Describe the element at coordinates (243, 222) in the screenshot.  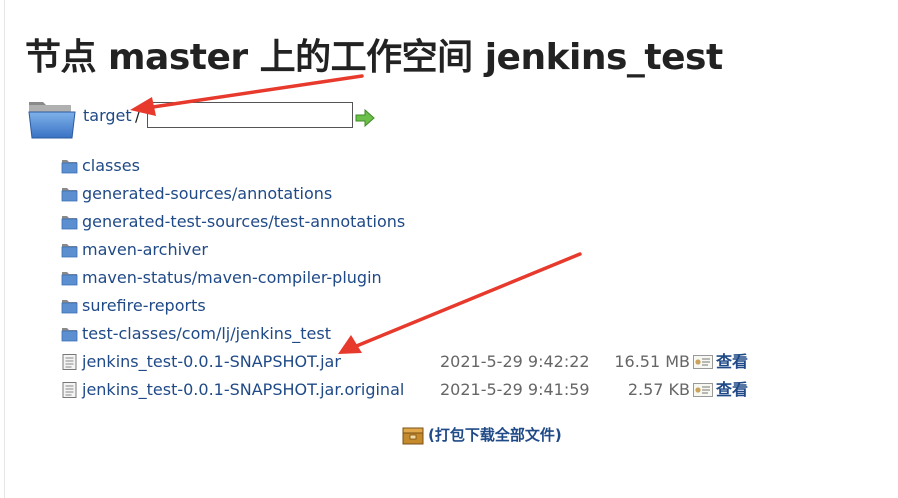
I see `folder-link: generated-test-sources/test-annotations` at that location.